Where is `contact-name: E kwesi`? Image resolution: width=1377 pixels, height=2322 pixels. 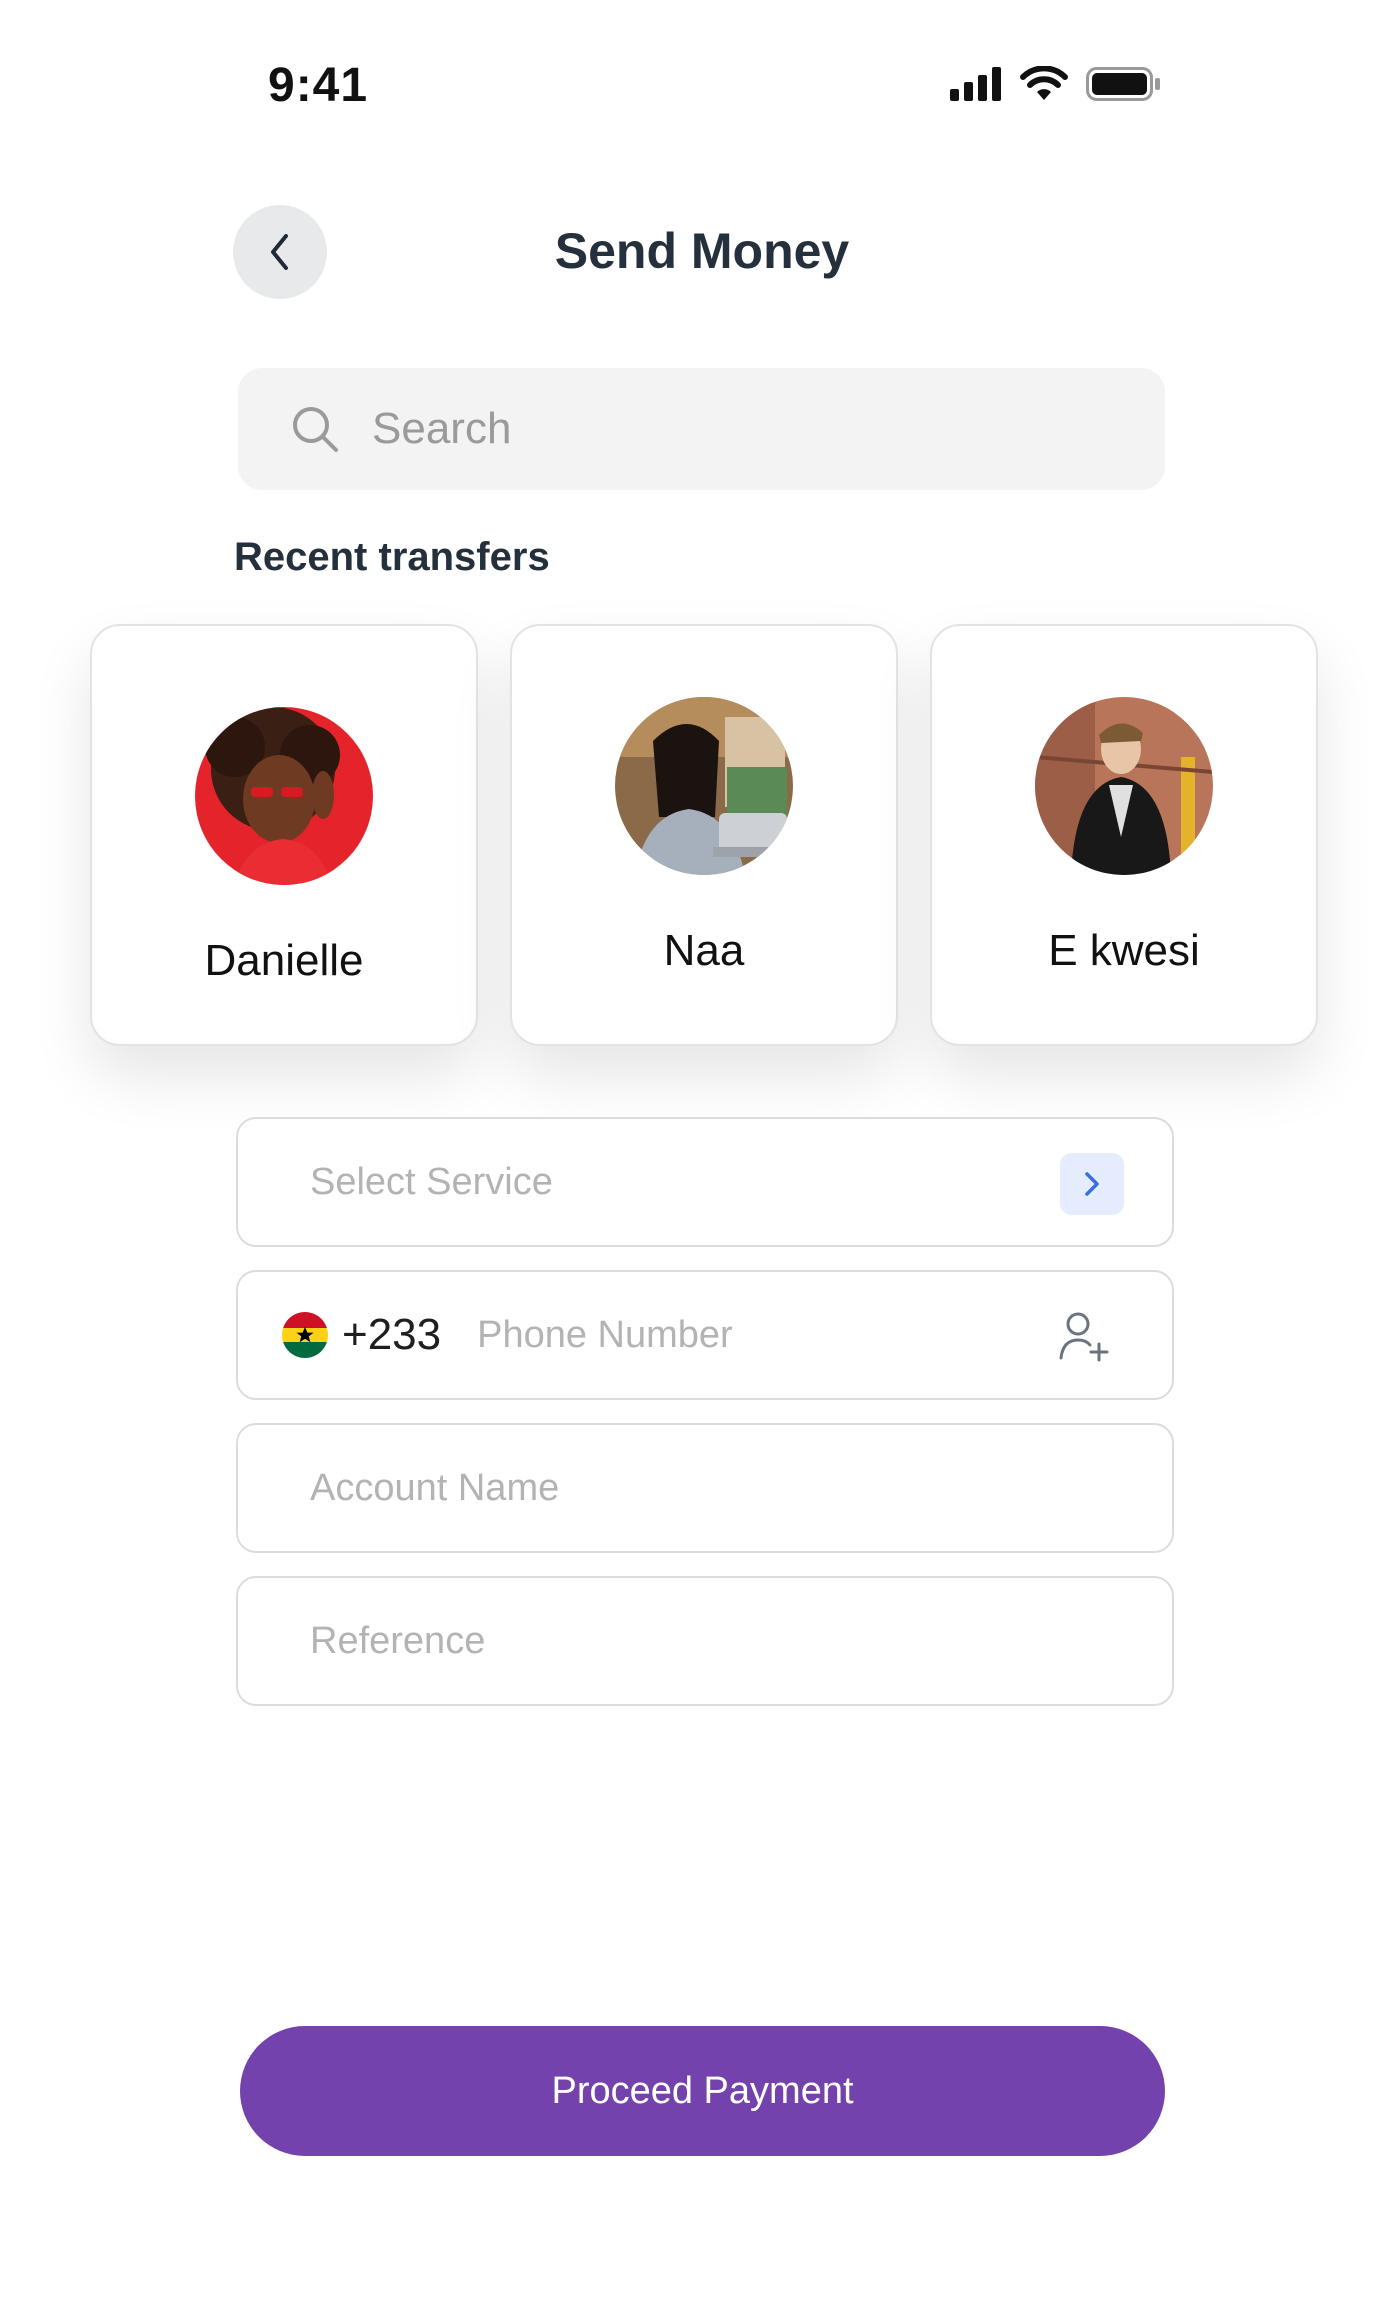
contact-name: E kwesi is located at coordinates (1124, 950).